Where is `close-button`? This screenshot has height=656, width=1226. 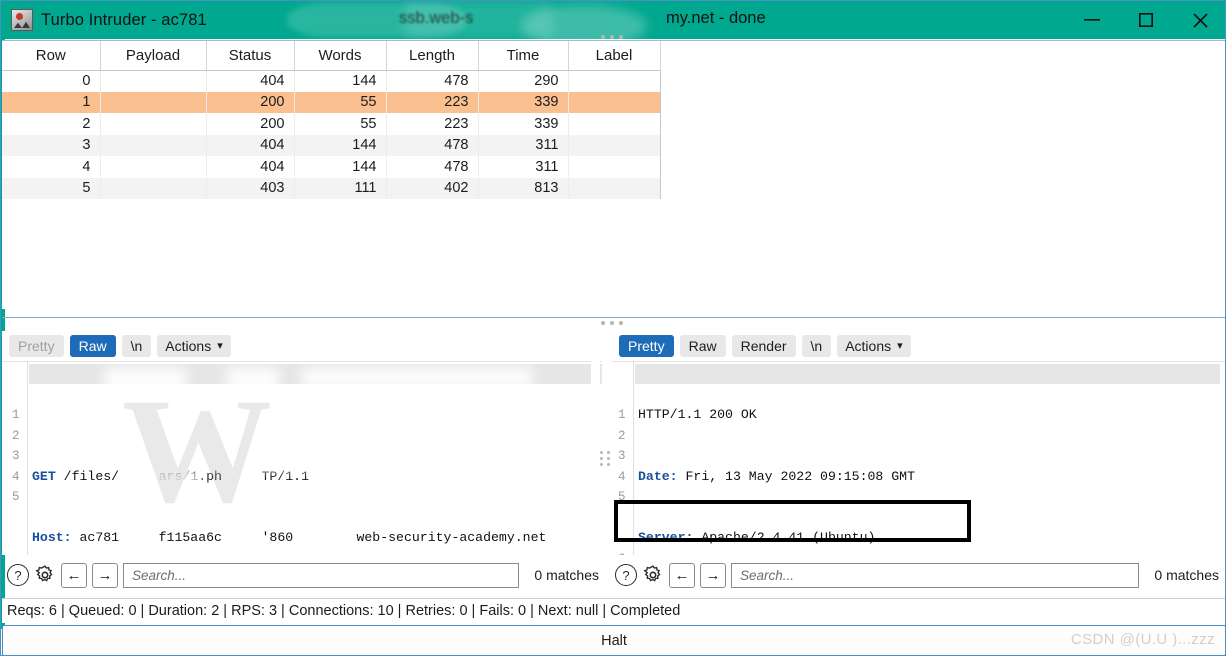 close-button is located at coordinates (1199, 20).